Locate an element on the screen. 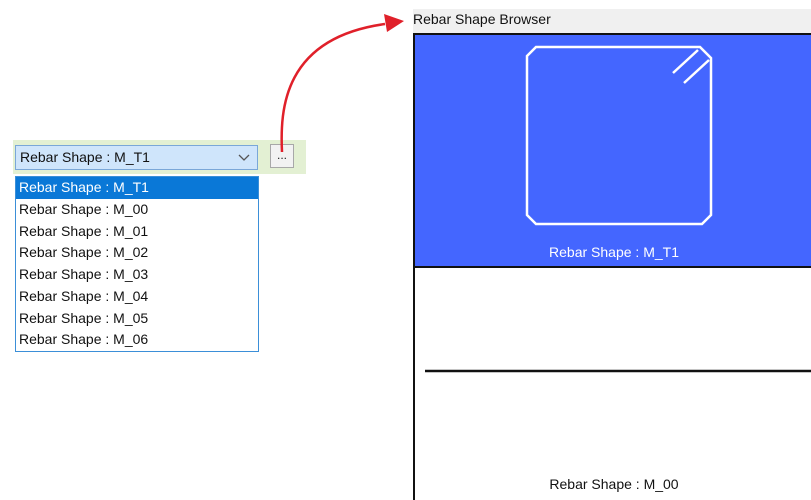 The width and height of the screenshot is (811, 500). shape-tile-label: Rebar Shape : M_00 is located at coordinates (614, 484).